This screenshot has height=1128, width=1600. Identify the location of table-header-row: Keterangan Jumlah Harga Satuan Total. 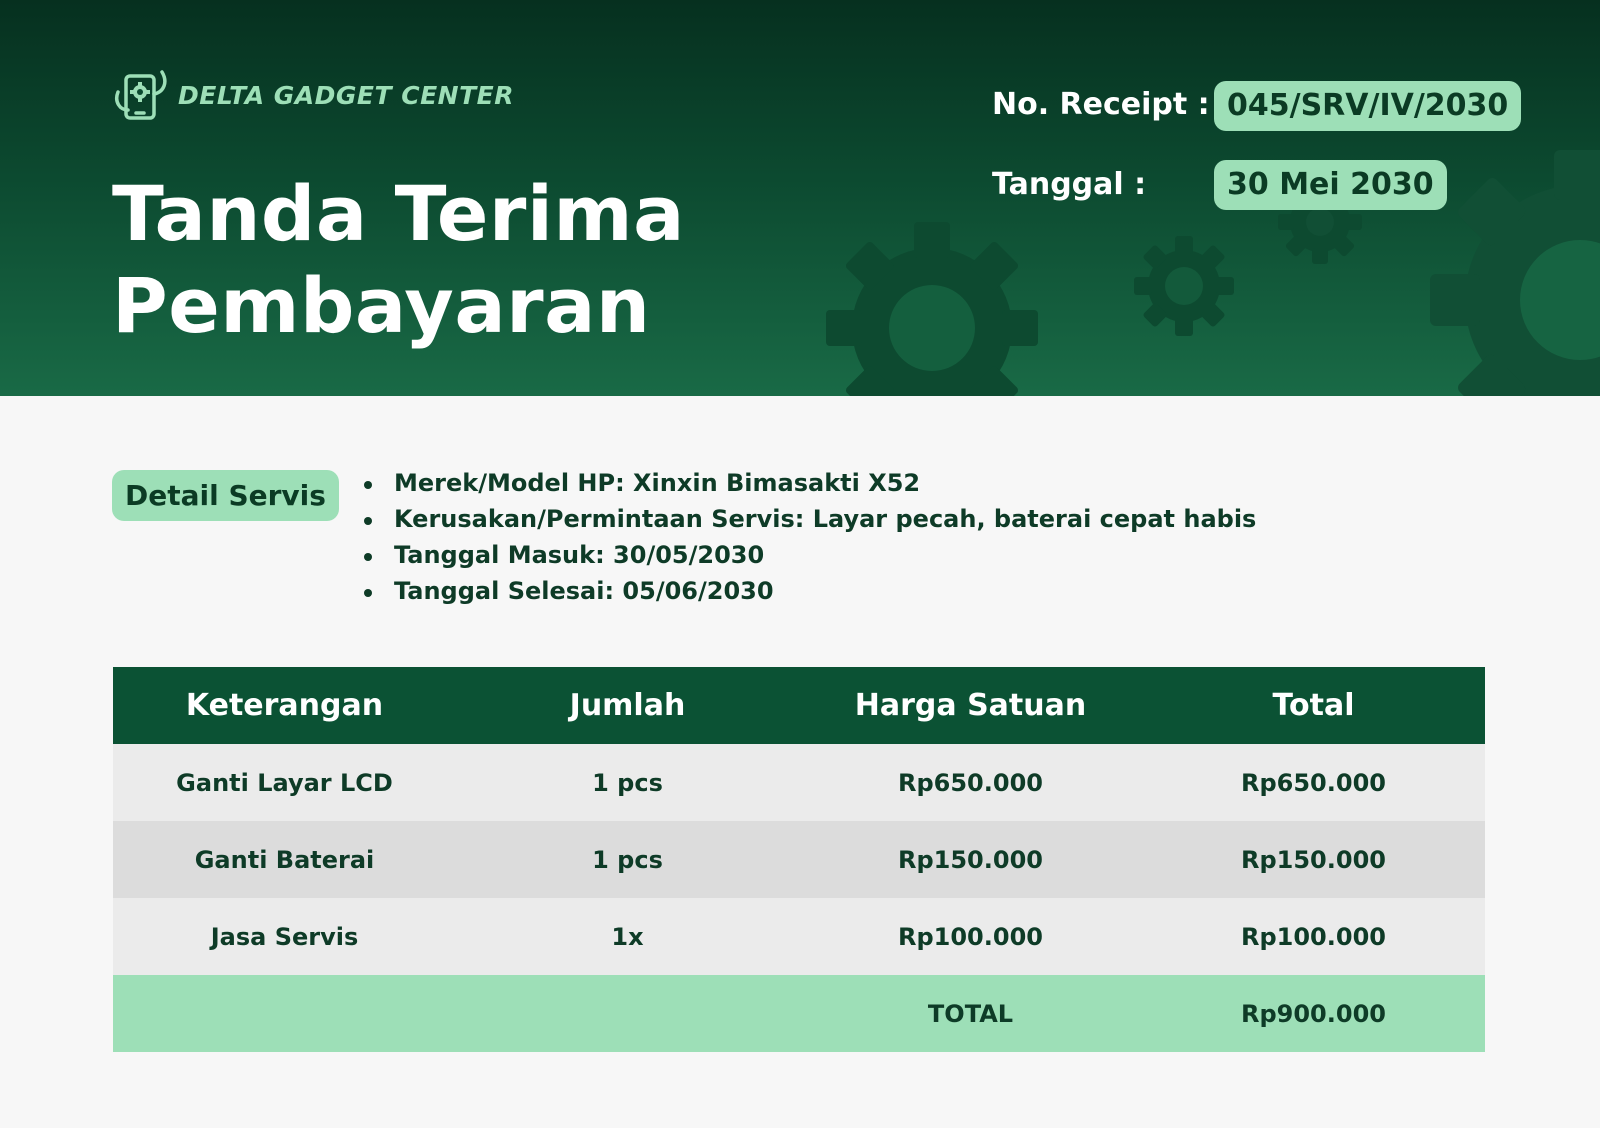
(799, 705).